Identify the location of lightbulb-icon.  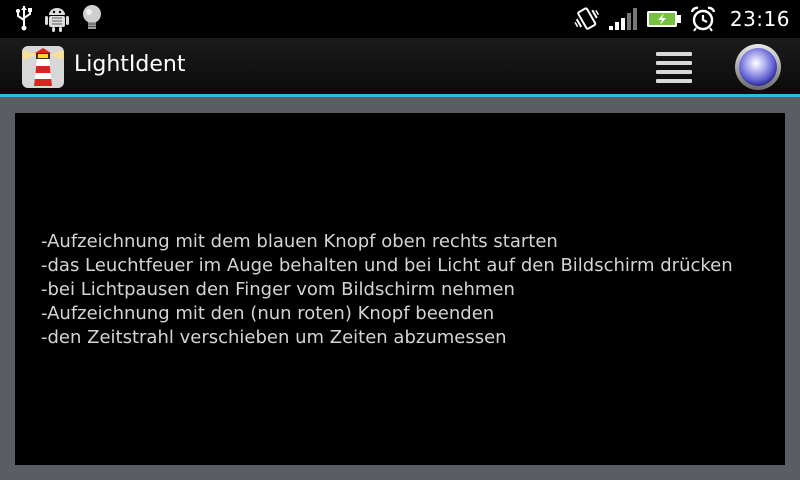
(92, 17).